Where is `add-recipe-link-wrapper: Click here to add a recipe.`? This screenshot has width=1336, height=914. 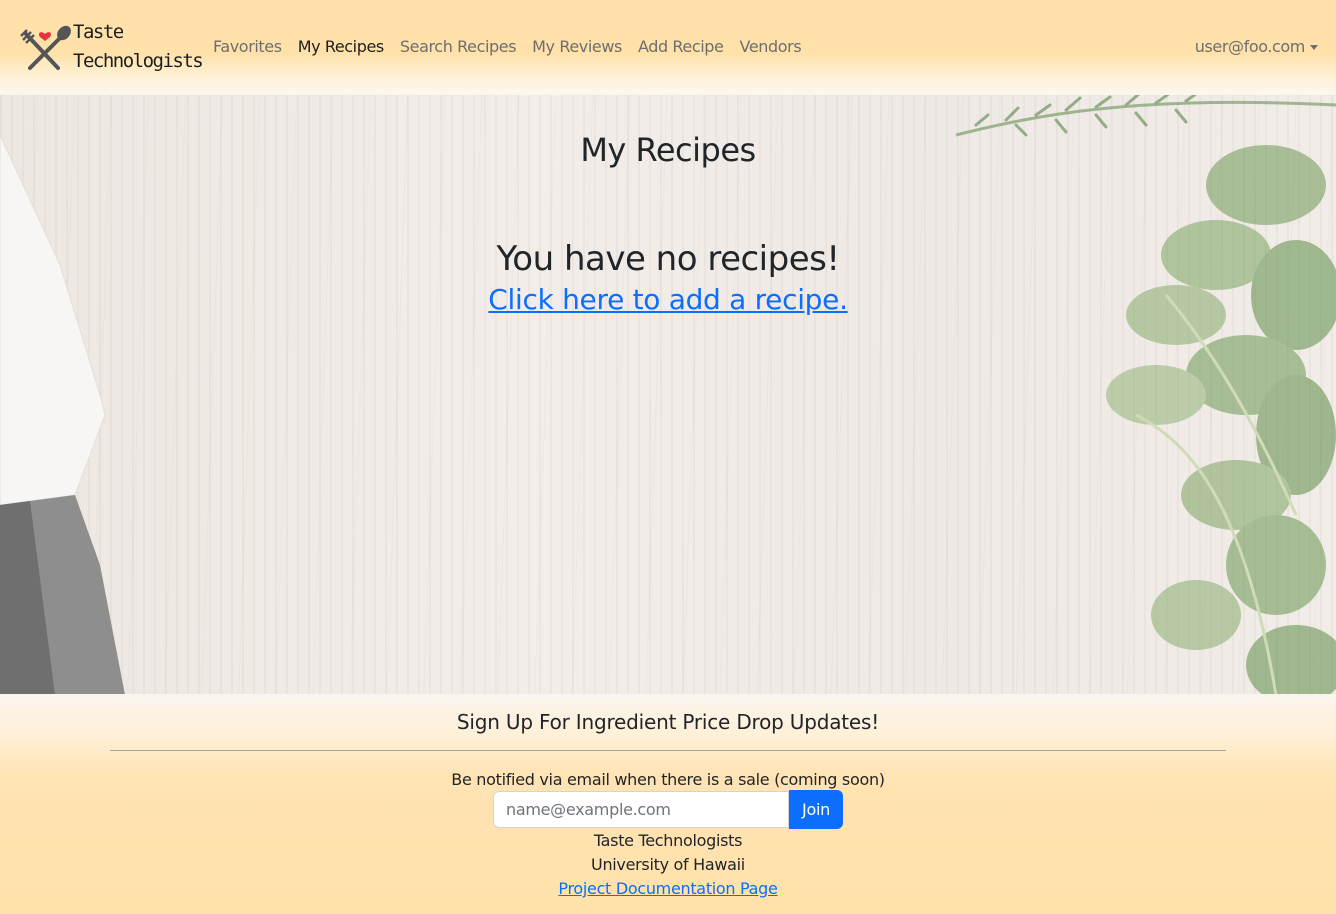 add-recipe-link-wrapper: Click here to add a recipe. is located at coordinates (668, 299).